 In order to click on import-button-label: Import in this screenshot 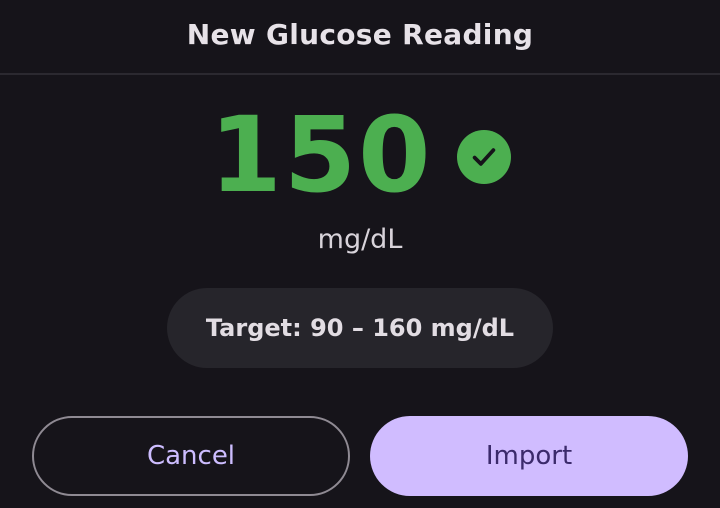, I will do `click(529, 456)`.